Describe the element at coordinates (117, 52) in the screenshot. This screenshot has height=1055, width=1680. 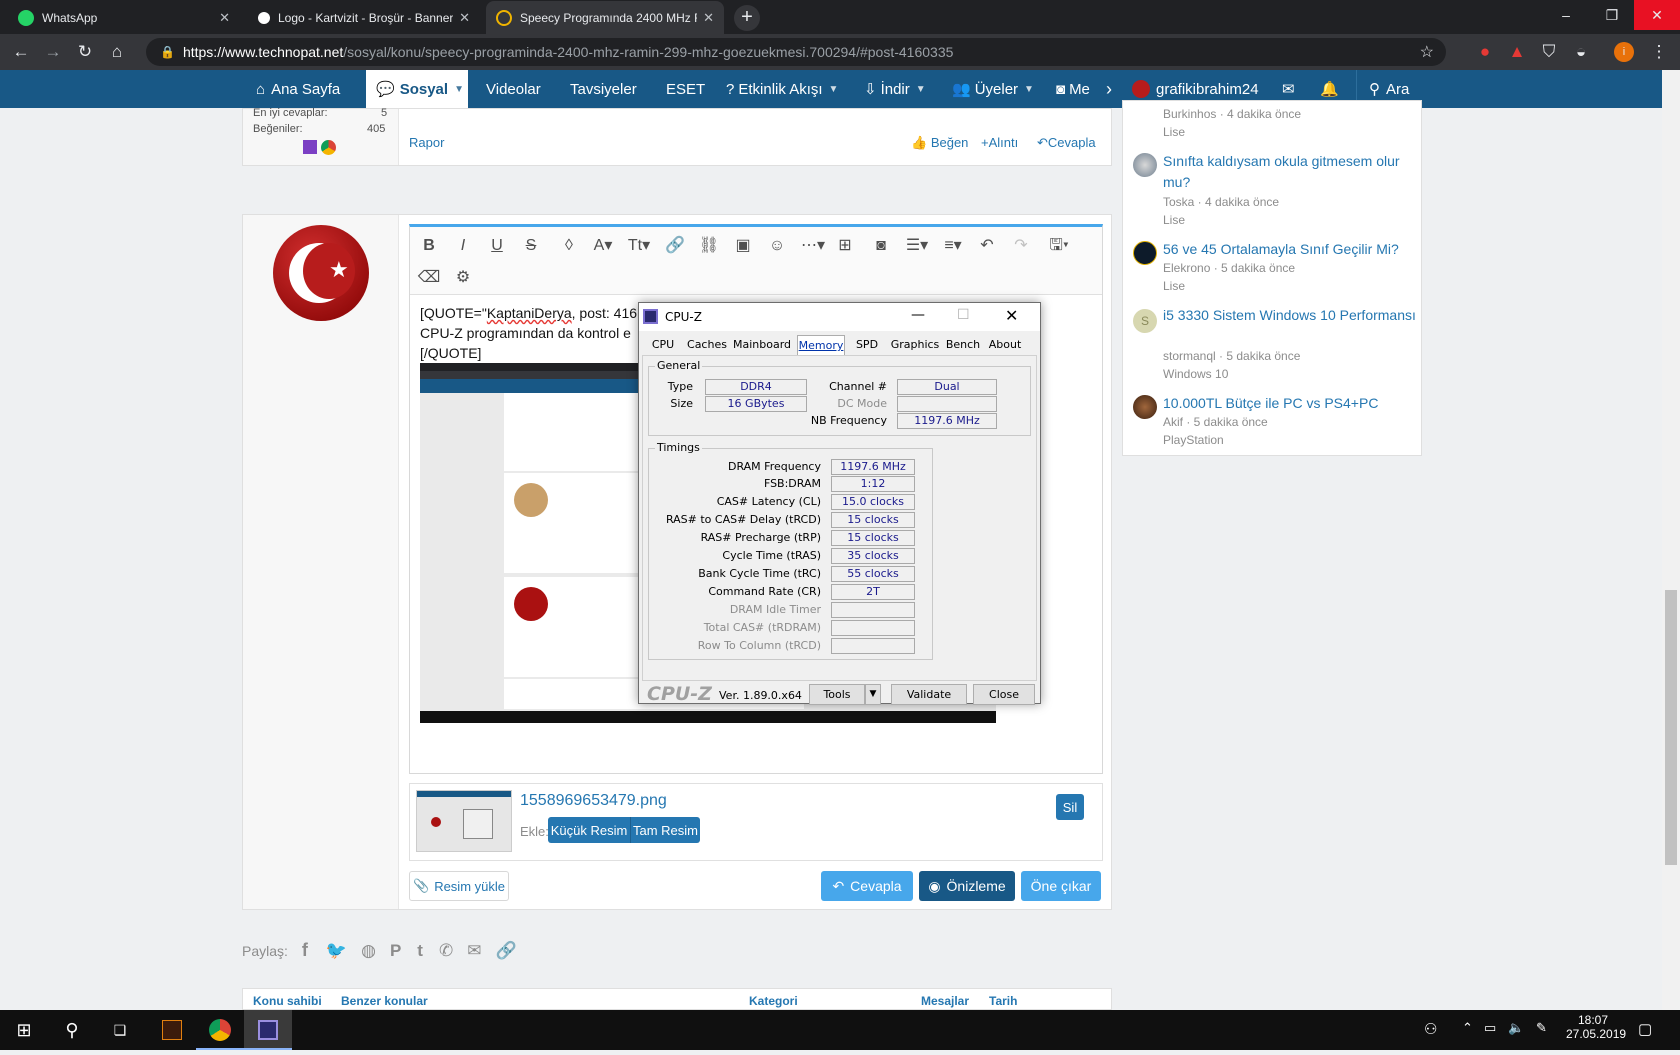
I see `home-icon: ⌂` at that location.